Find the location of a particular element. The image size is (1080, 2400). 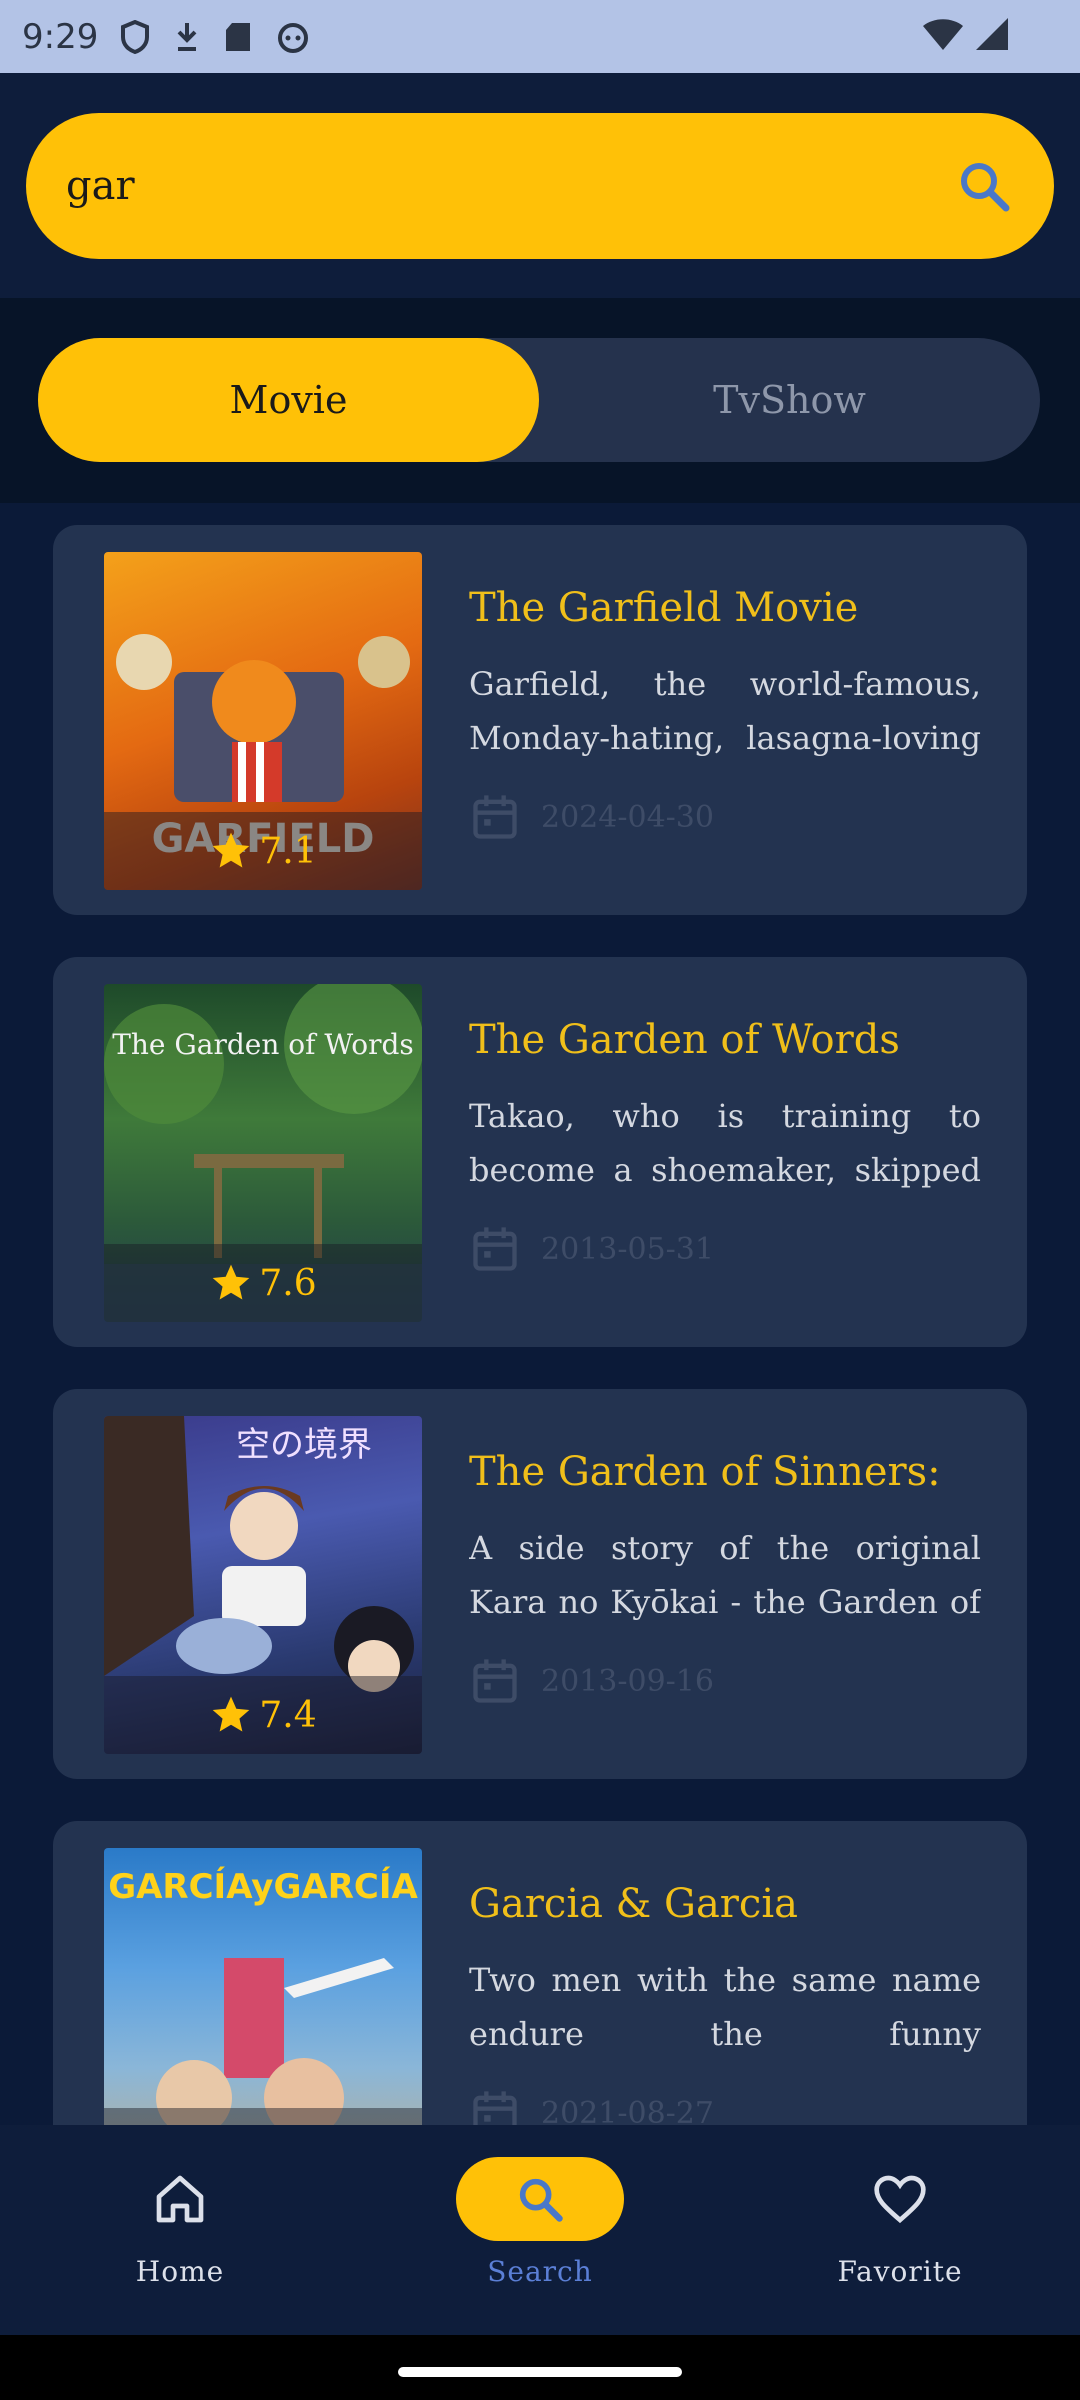

rating-strip: 7.6 is located at coordinates (263, 1283).